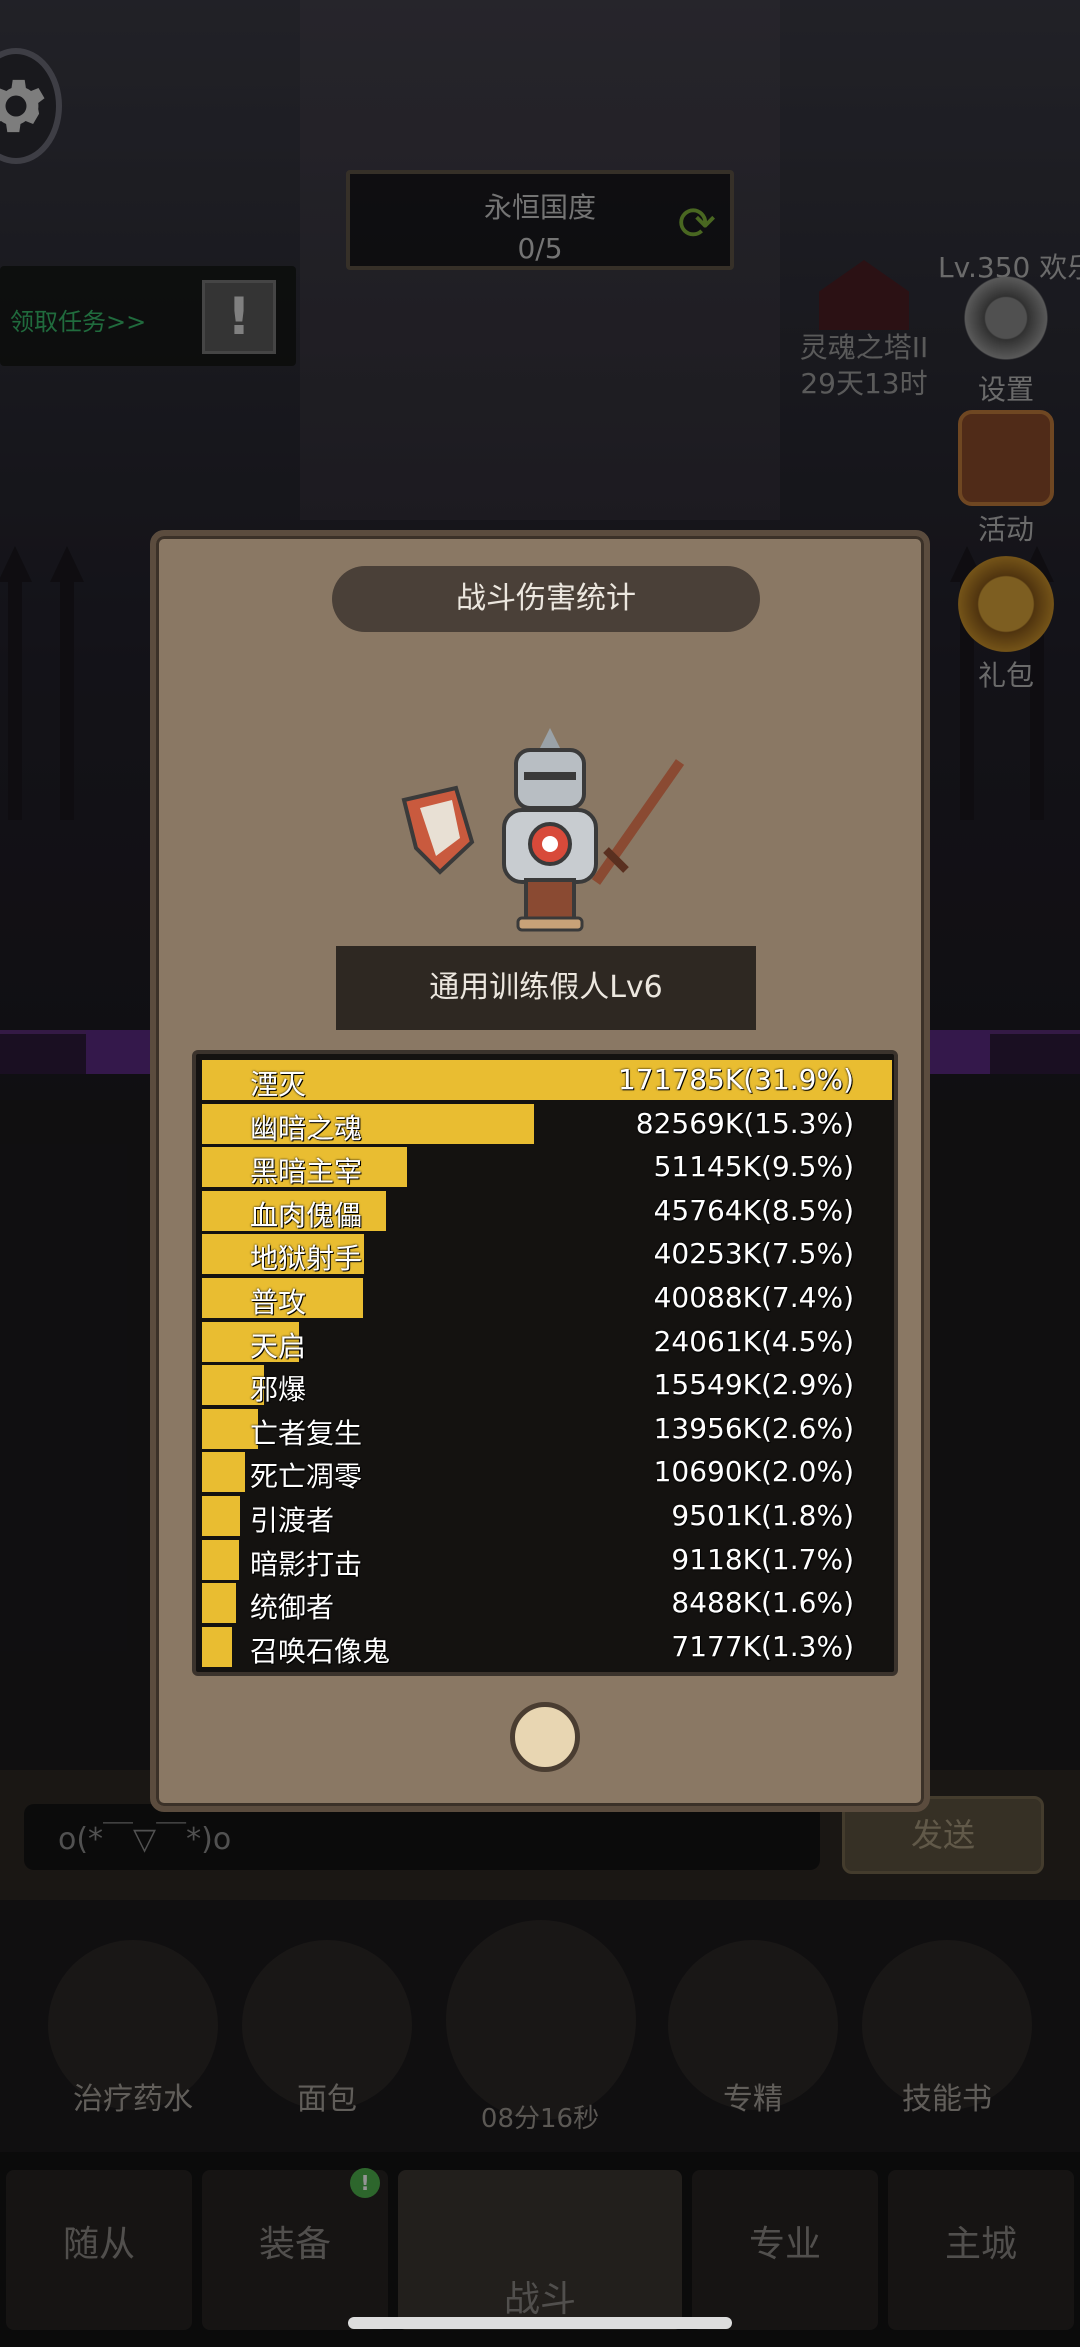 This screenshot has width=1080, height=2347. Describe the element at coordinates (306, 1477) in the screenshot. I see `skill-name: 死亡凋零` at that location.